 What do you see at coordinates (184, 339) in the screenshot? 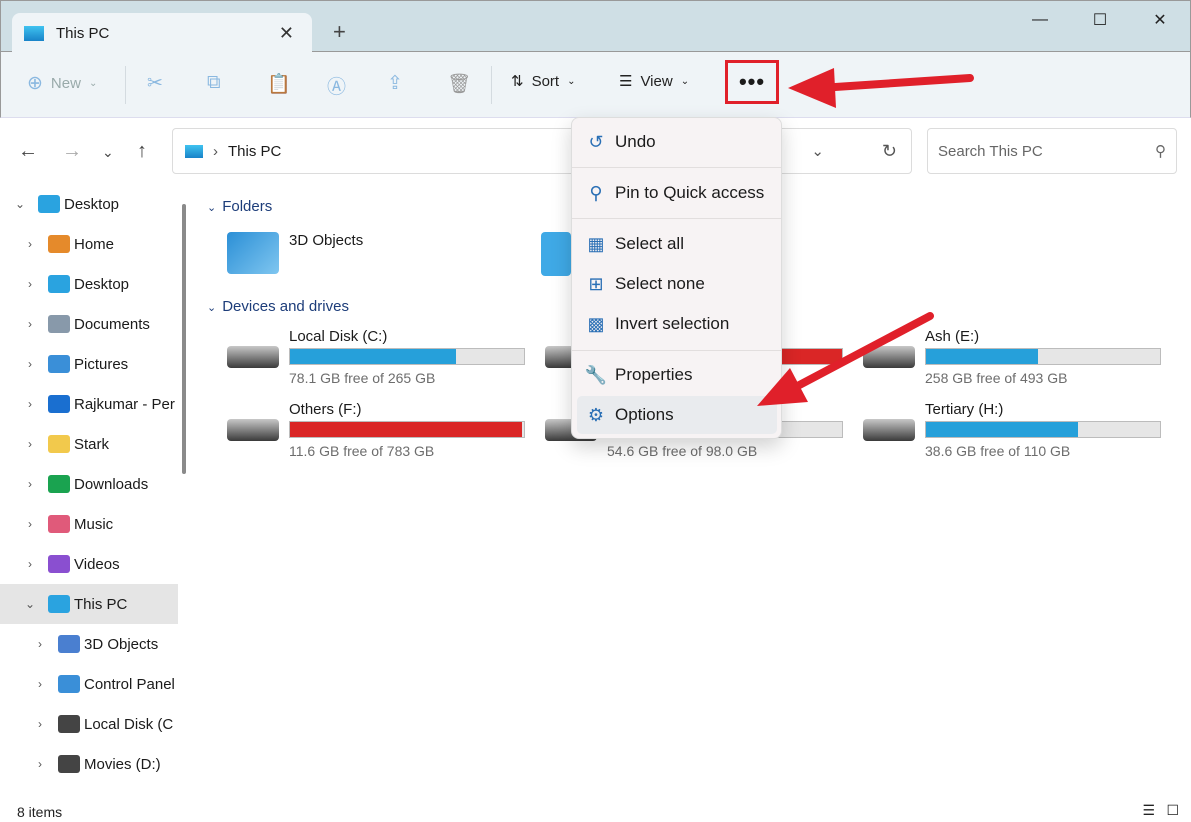
I see `sidebar-scrollbar` at bounding box center [184, 339].